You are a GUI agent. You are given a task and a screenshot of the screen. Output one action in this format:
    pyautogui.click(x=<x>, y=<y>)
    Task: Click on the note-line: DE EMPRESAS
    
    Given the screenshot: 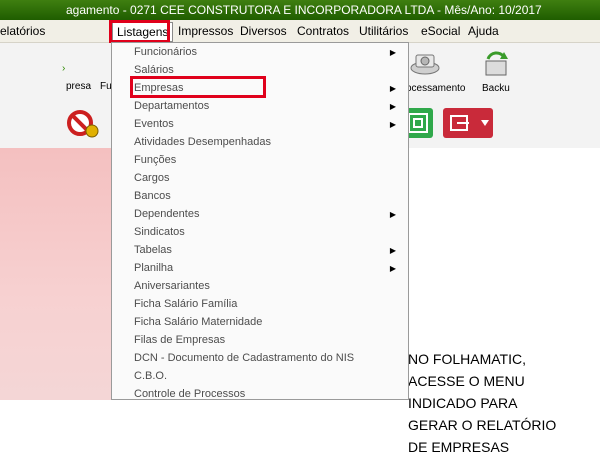 What is the action you would take?
    pyautogui.click(x=459, y=447)
    